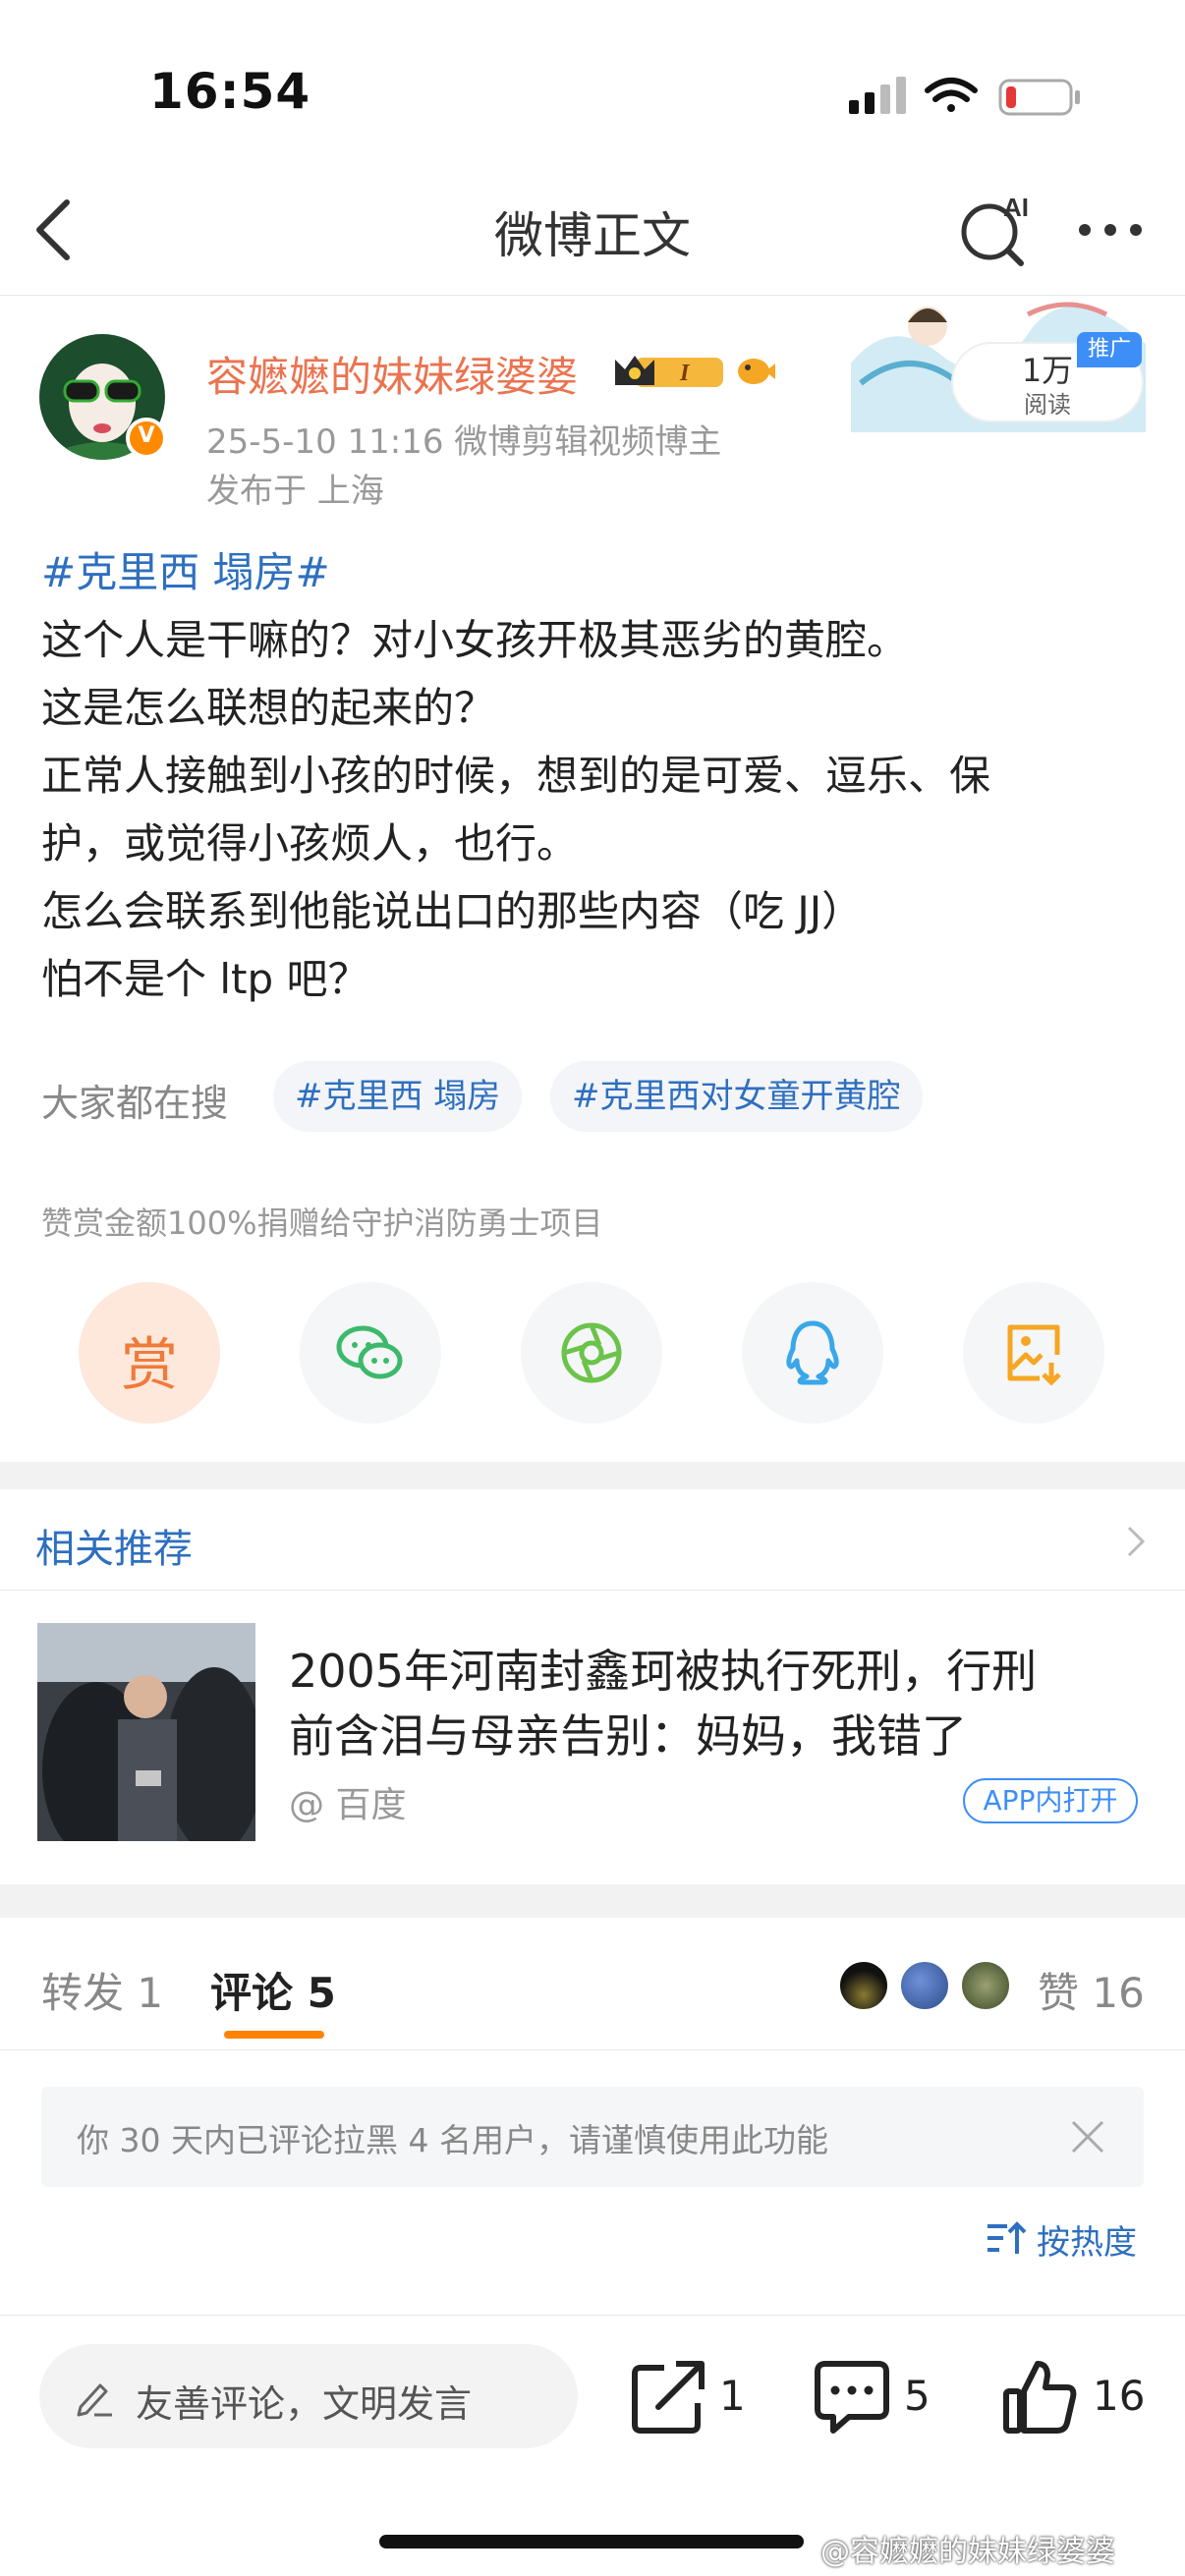 The image size is (1185, 2576). I want to click on crown-level-badge: I, so click(669, 371).